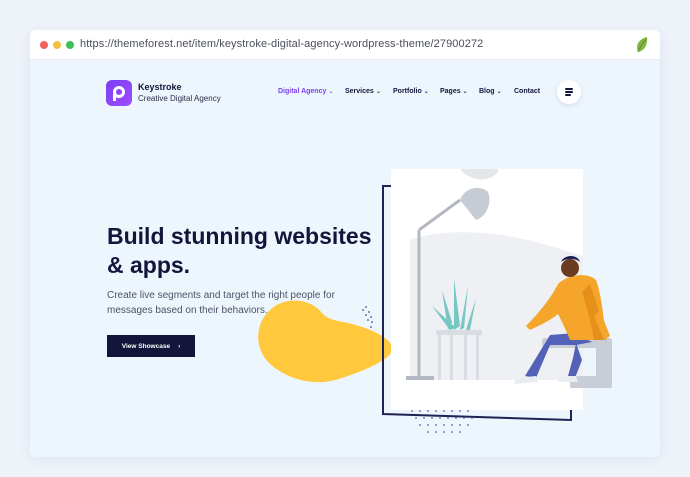 Image resolution: width=690 pixels, height=477 pixels. I want to click on dotted-pattern, so click(442, 421).